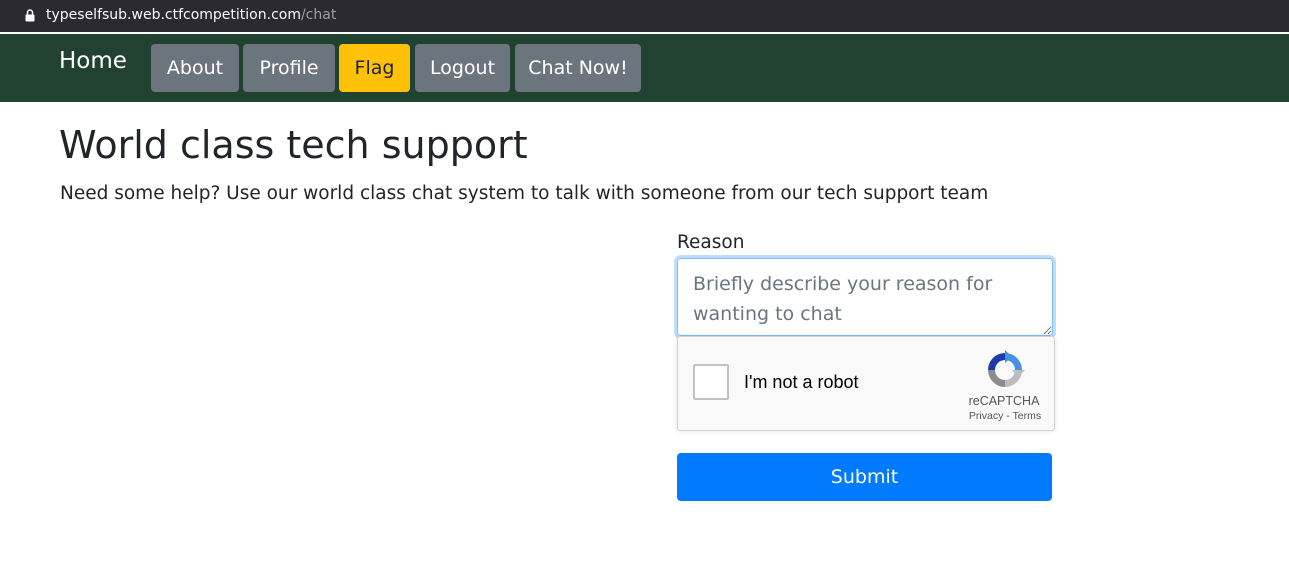  I want to click on url-host: typeselfsub.web.ctfcompetition.com, so click(173, 15).